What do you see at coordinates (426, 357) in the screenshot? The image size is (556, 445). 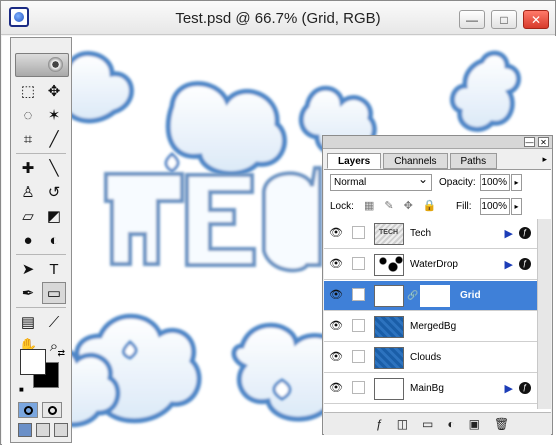 I see `layer-name: Clouds` at bounding box center [426, 357].